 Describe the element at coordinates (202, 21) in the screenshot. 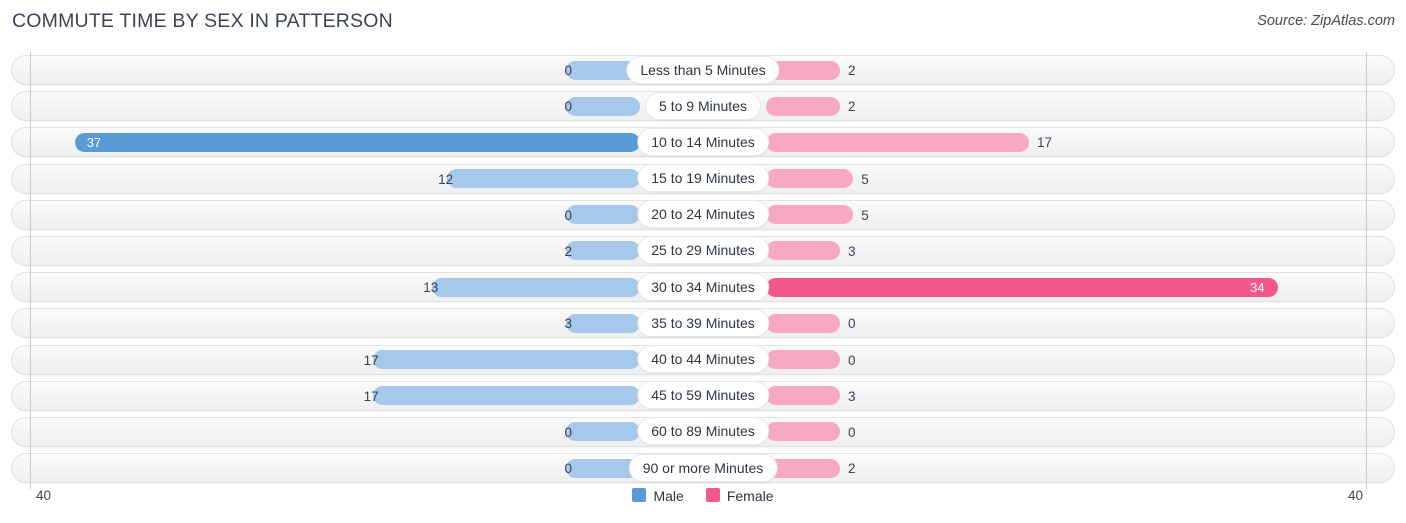

I see `page-title: COMMUTE TIME BY SEX IN PATTERSON` at that location.